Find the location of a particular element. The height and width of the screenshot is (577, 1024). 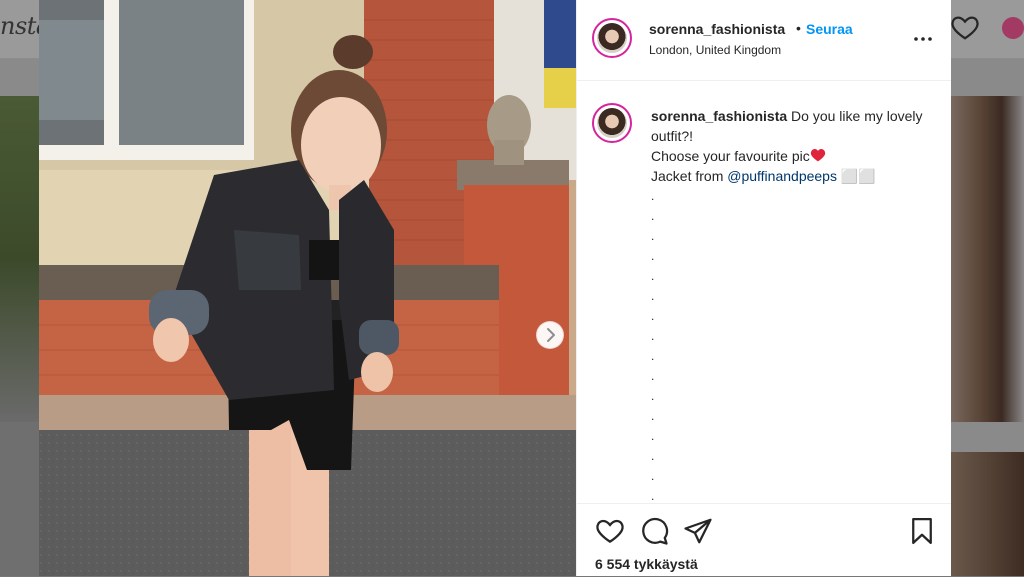

caption-avatar is located at coordinates (612, 123).